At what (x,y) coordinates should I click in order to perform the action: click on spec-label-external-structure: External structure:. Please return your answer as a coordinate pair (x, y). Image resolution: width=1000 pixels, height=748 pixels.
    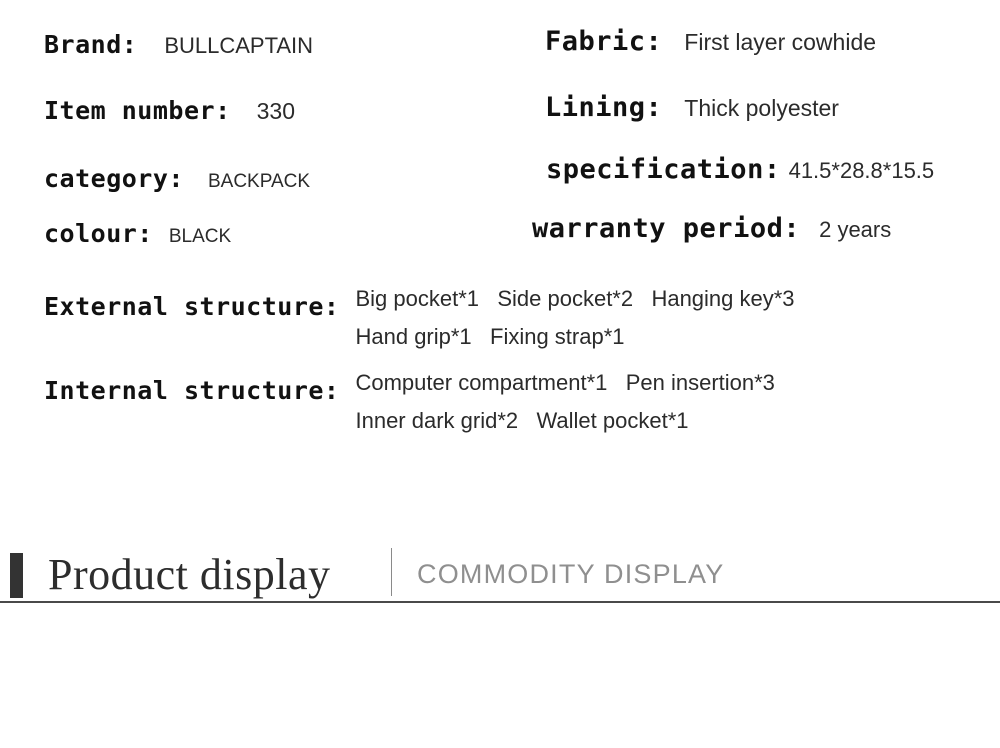
    Looking at the image, I should click on (192, 306).